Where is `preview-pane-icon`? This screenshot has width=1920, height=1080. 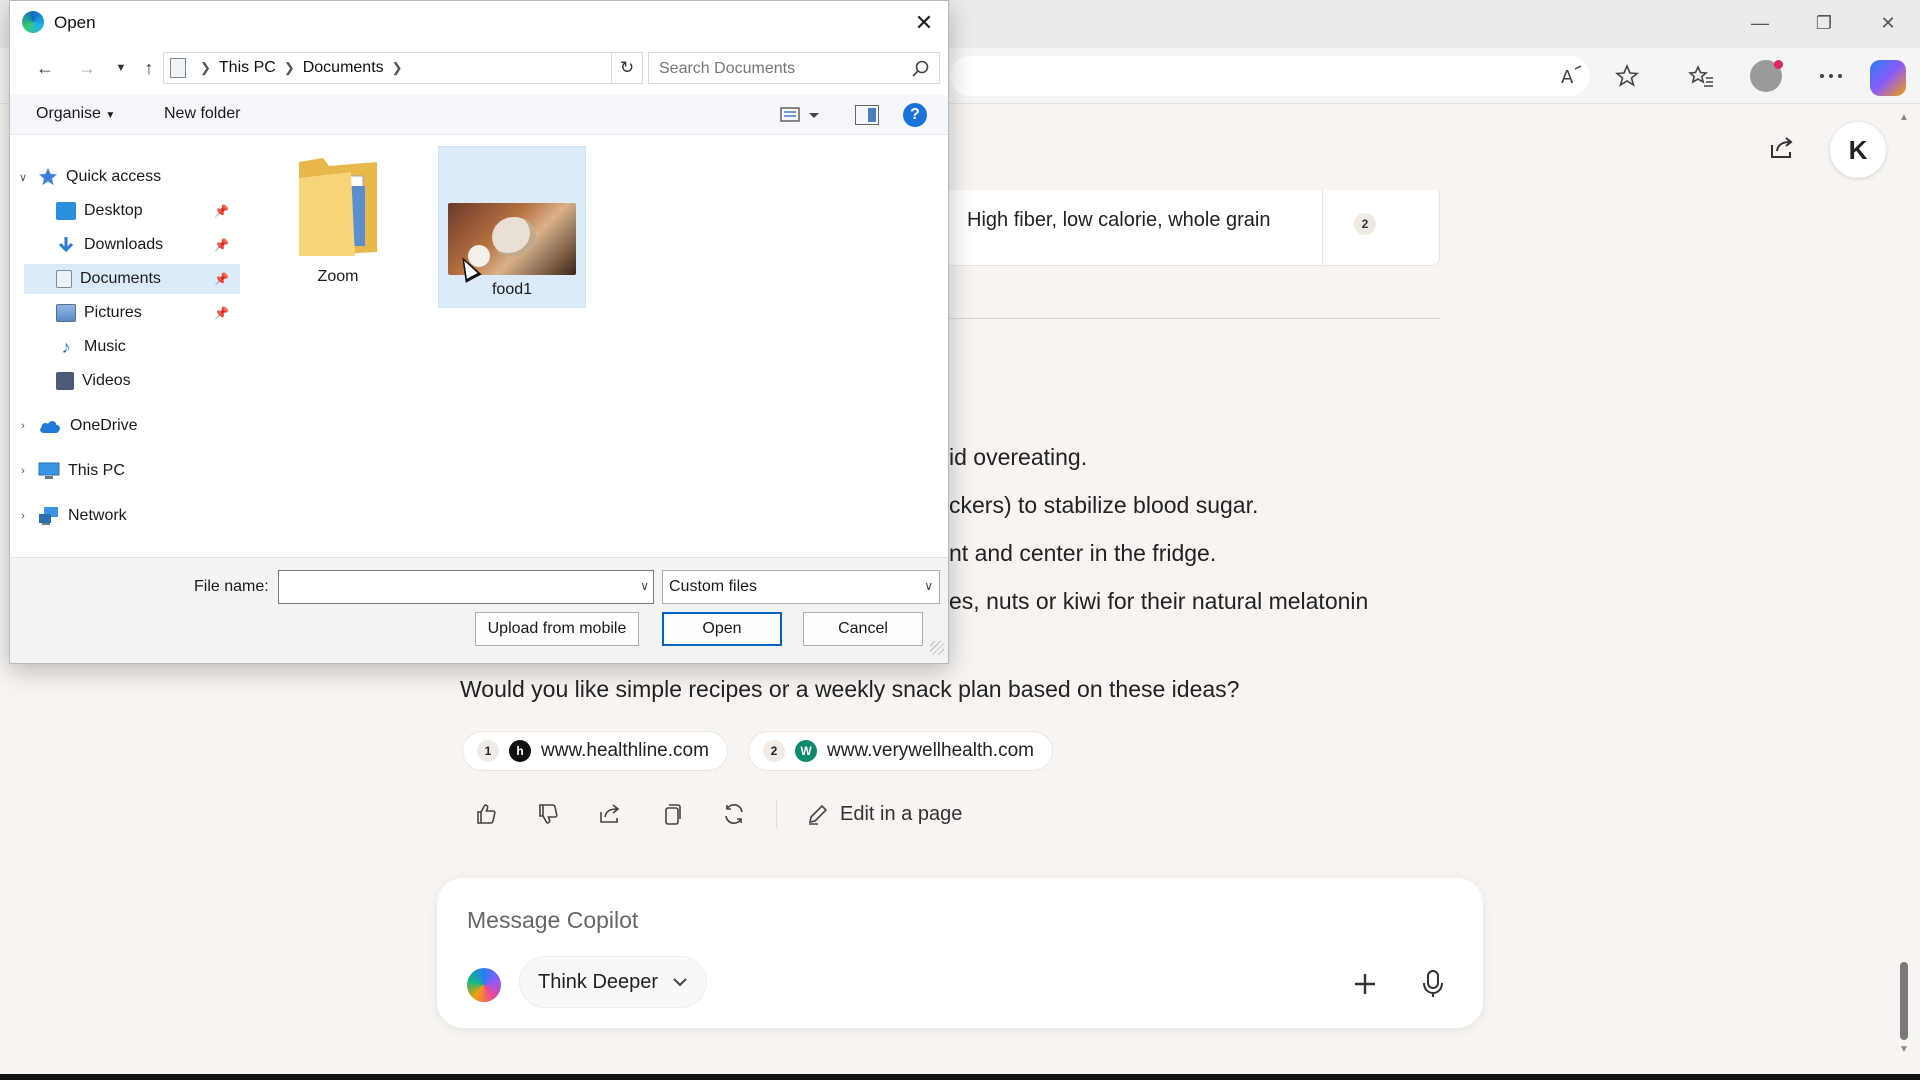
preview-pane-icon is located at coordinates (867, 115).